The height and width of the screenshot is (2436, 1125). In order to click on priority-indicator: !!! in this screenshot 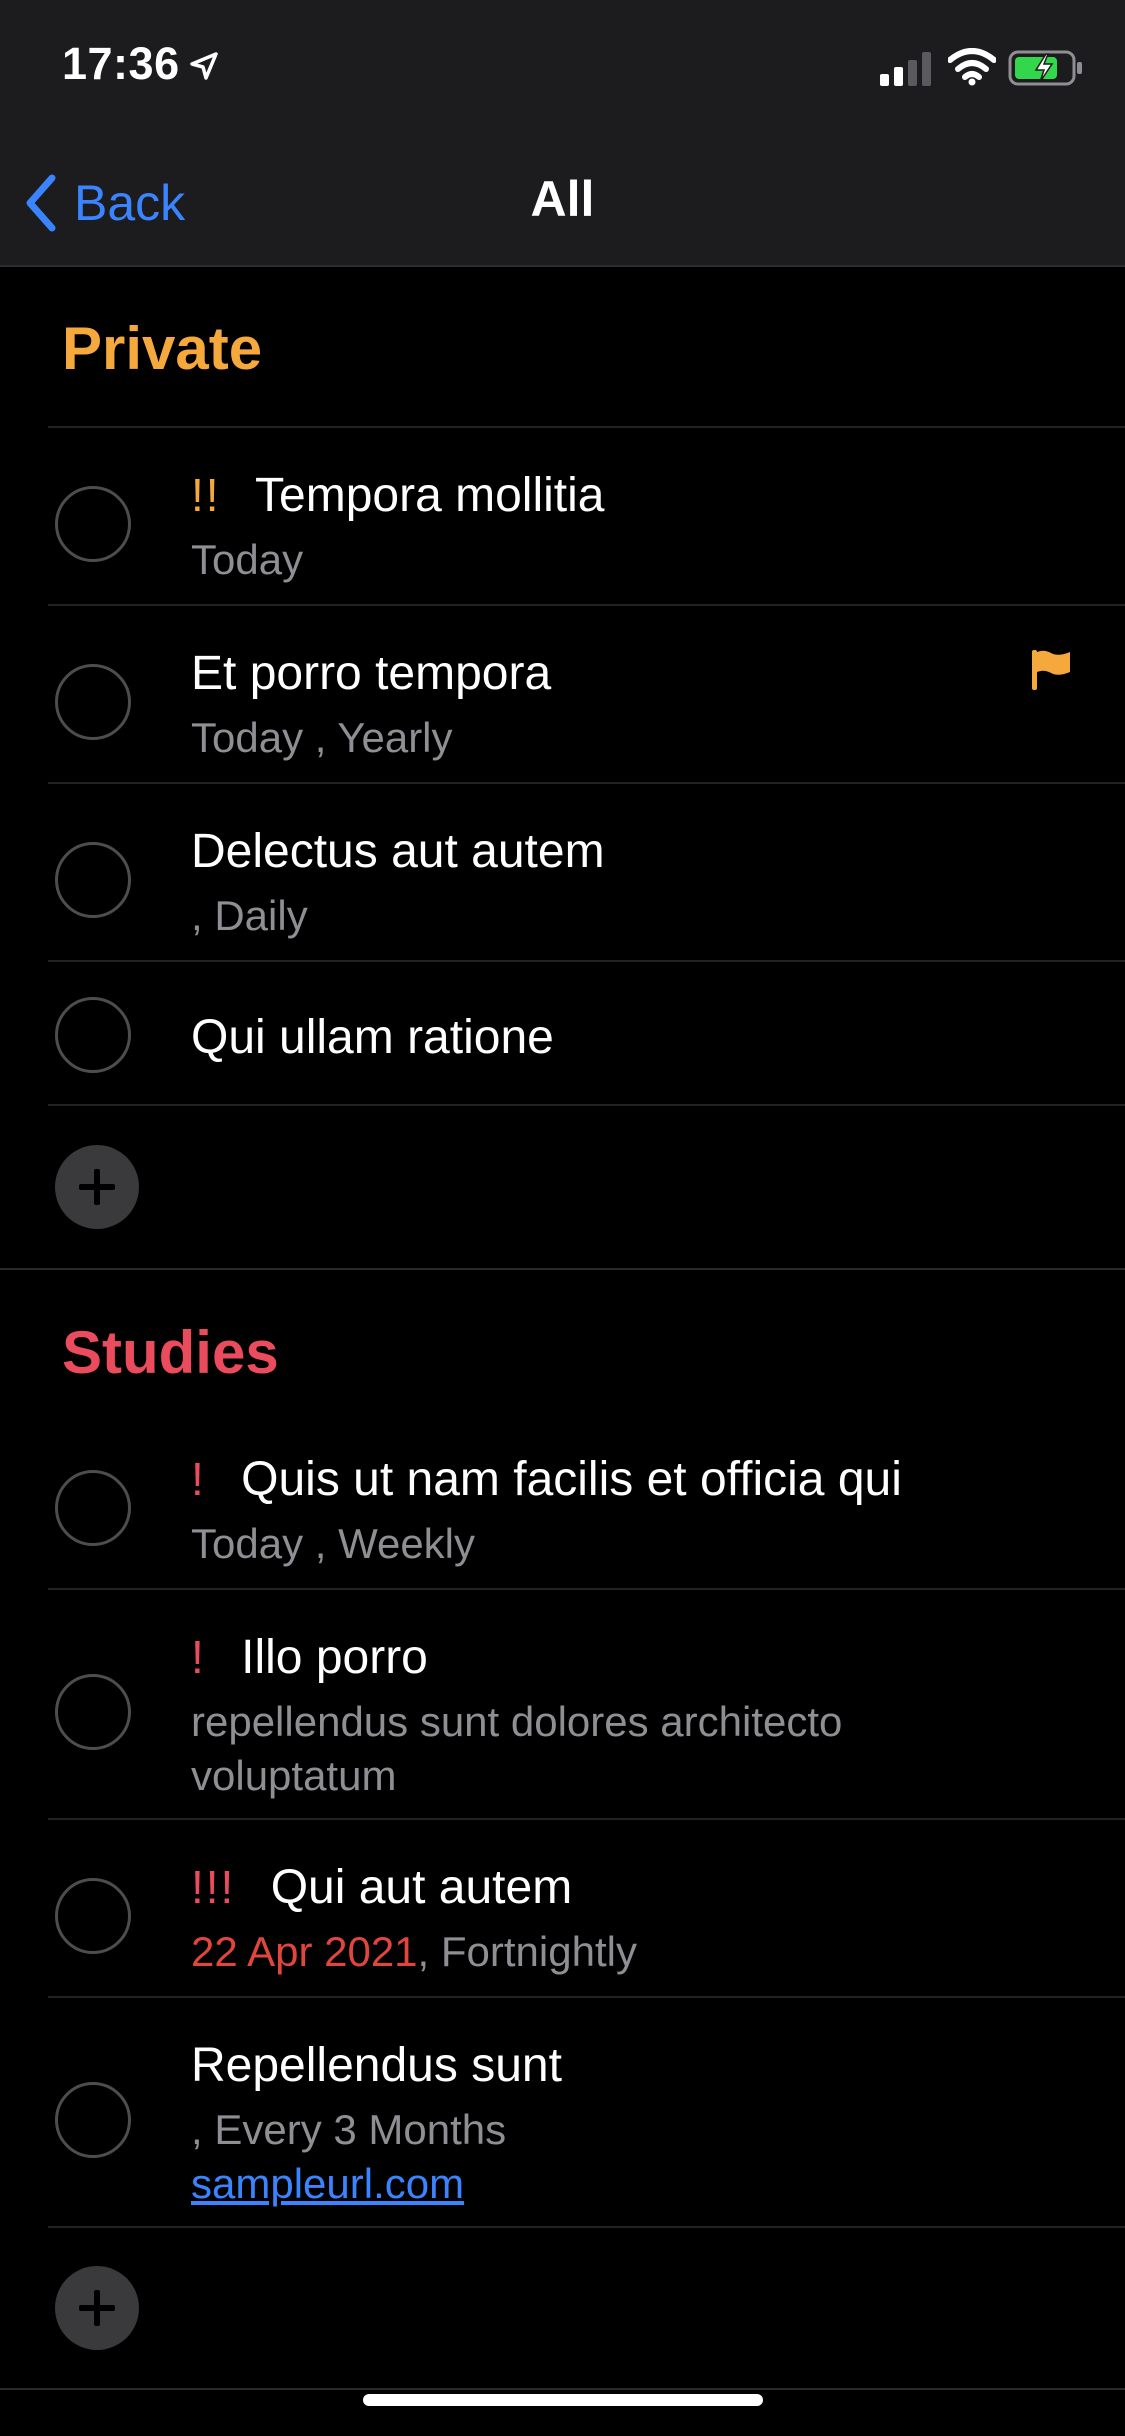, I will do `click(213, 1887)`.